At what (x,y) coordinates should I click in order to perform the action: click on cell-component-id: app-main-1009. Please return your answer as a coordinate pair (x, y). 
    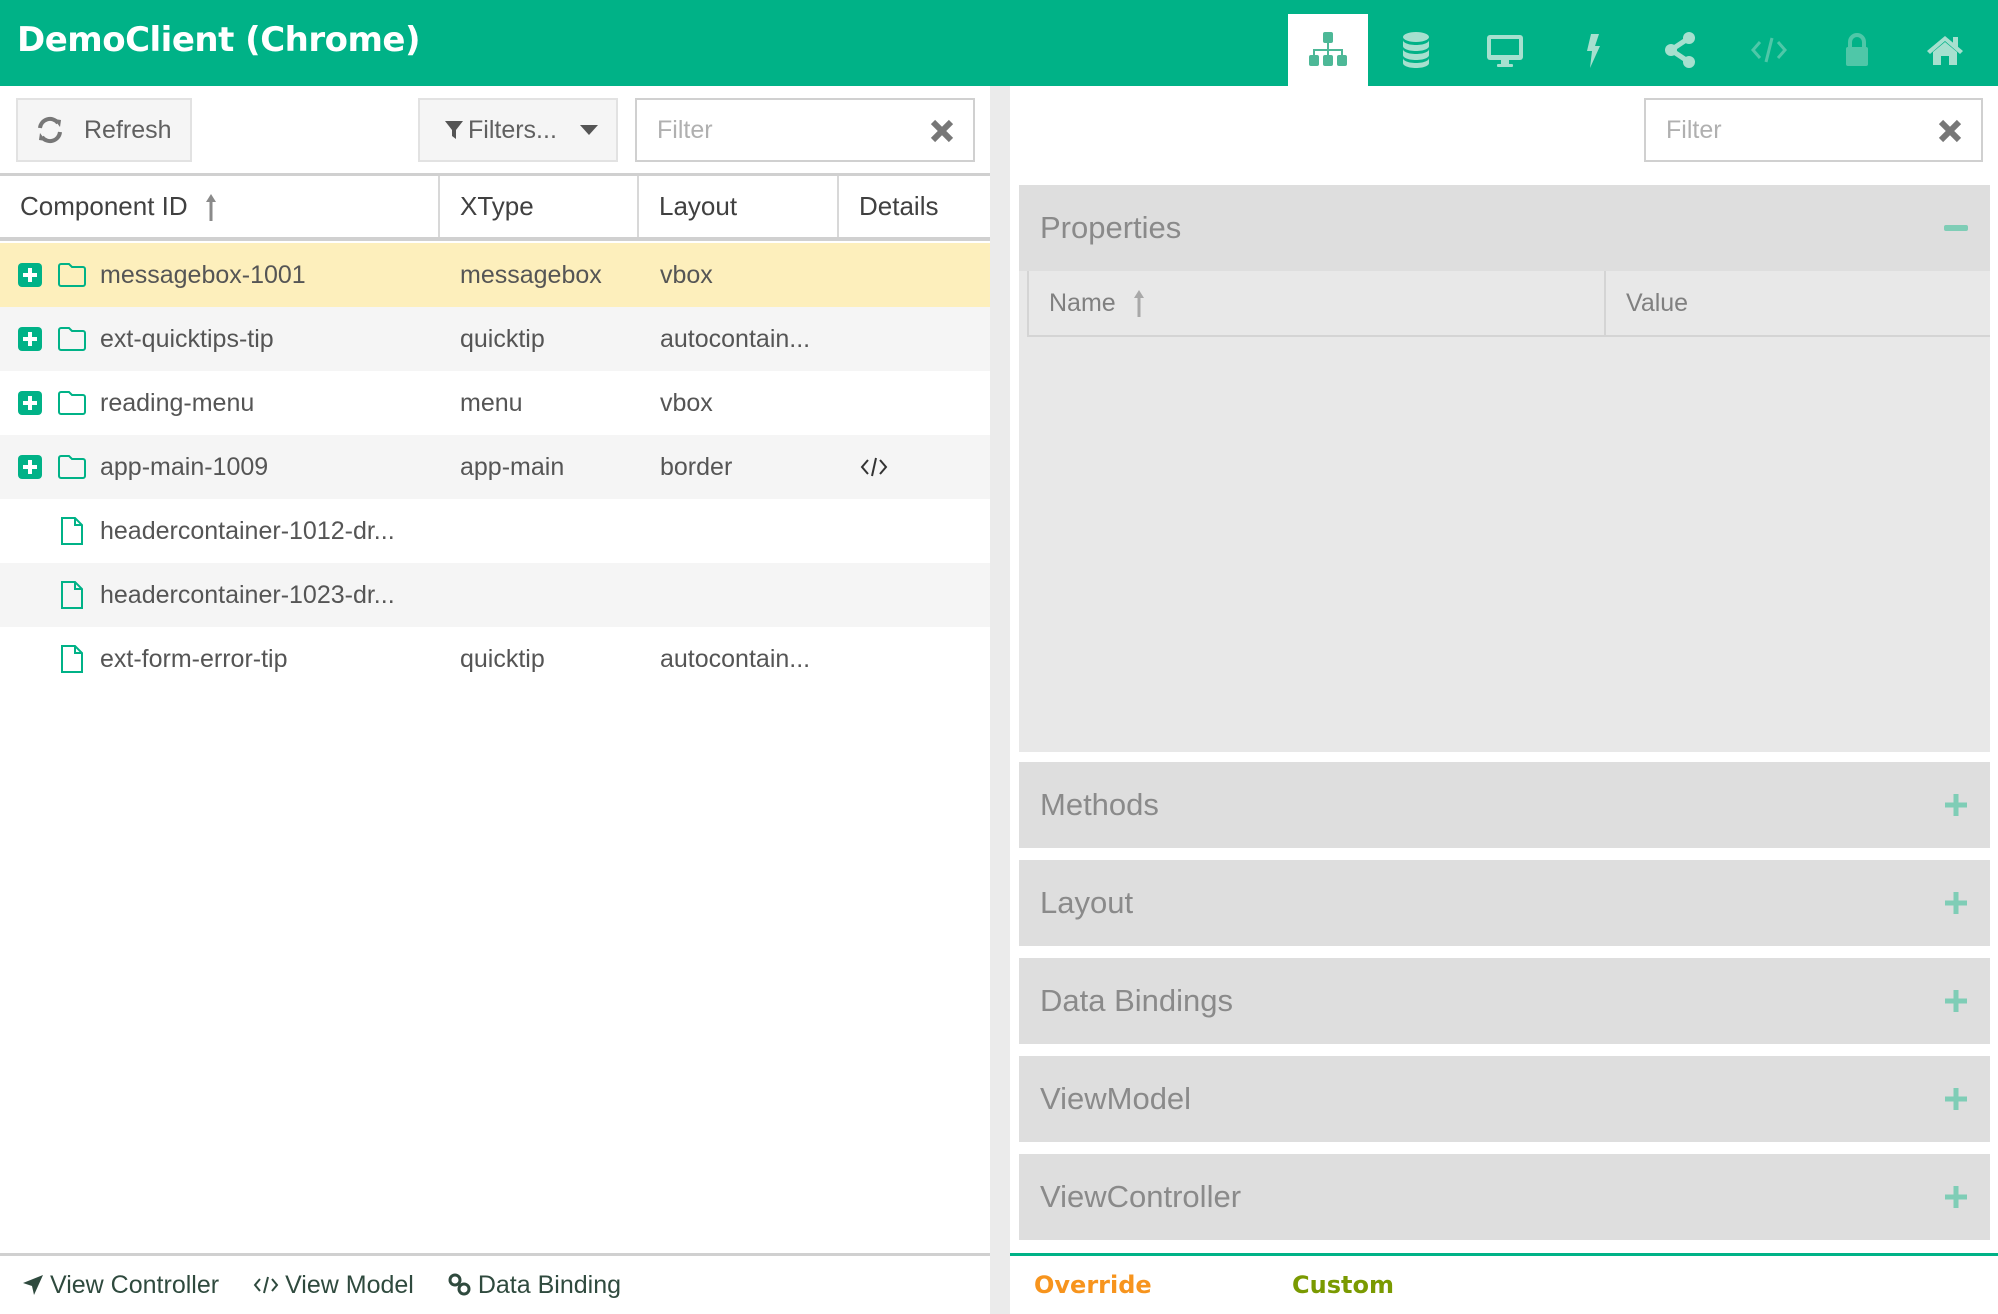
    Looking at the image, I should click on (184, 467).